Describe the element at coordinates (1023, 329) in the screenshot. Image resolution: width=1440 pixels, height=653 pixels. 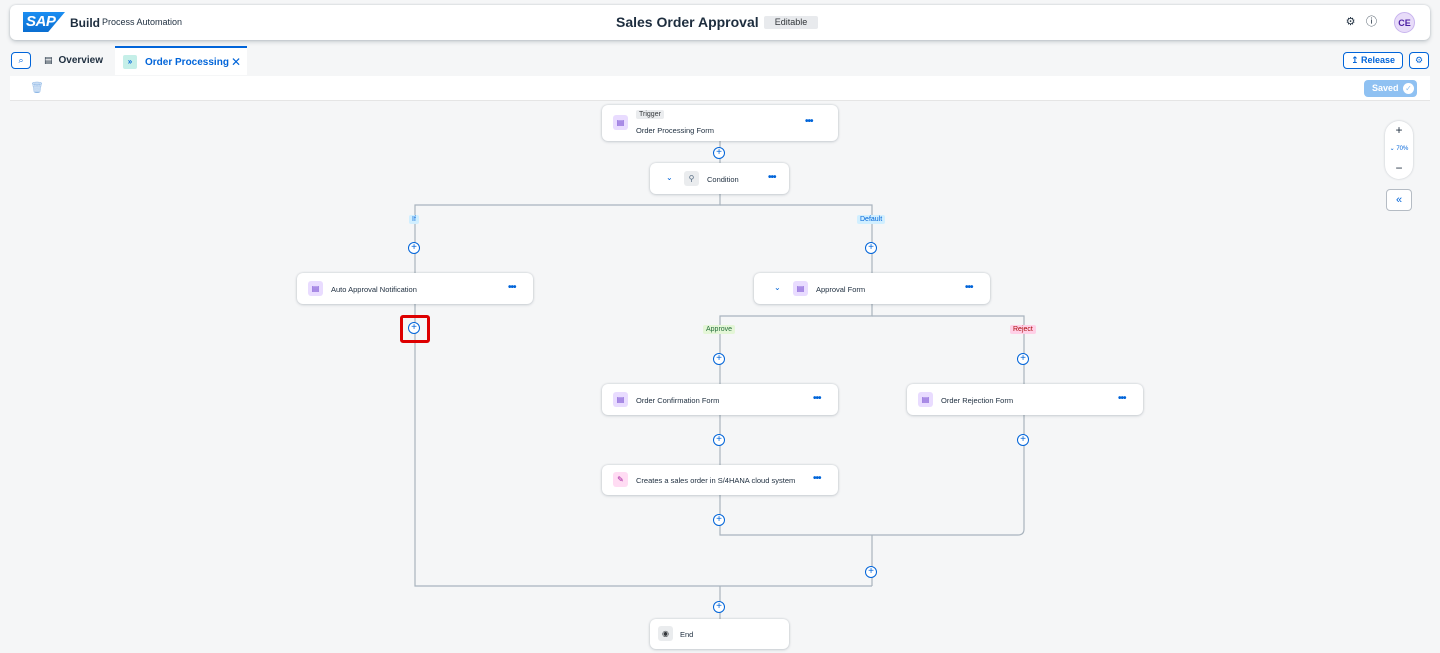
I see `branch-label-reject: Reject` at that location.